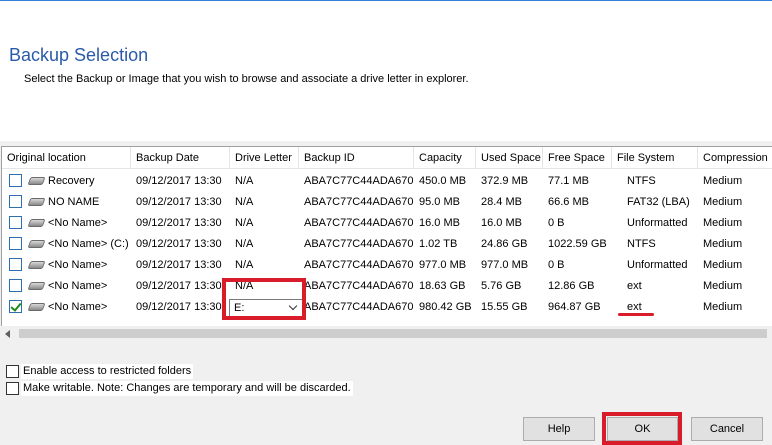 This screenshot has height=445, width=772. Describe the element at coordinates (501, 202) in the screenshot. I see `cell-used: 28.4 MB` at that location.